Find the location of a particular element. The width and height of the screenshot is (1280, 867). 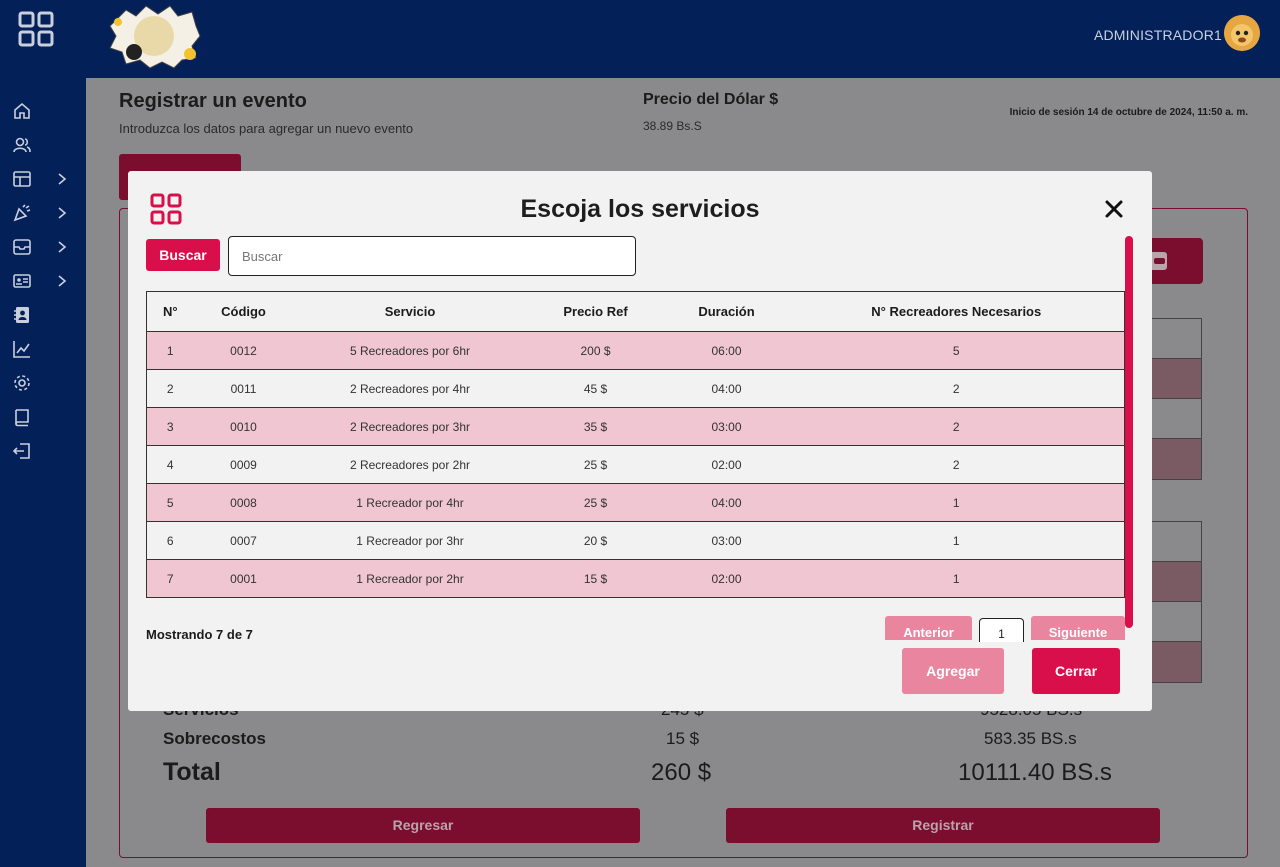

cell-number: 3 is located at coordinates (170, 426).